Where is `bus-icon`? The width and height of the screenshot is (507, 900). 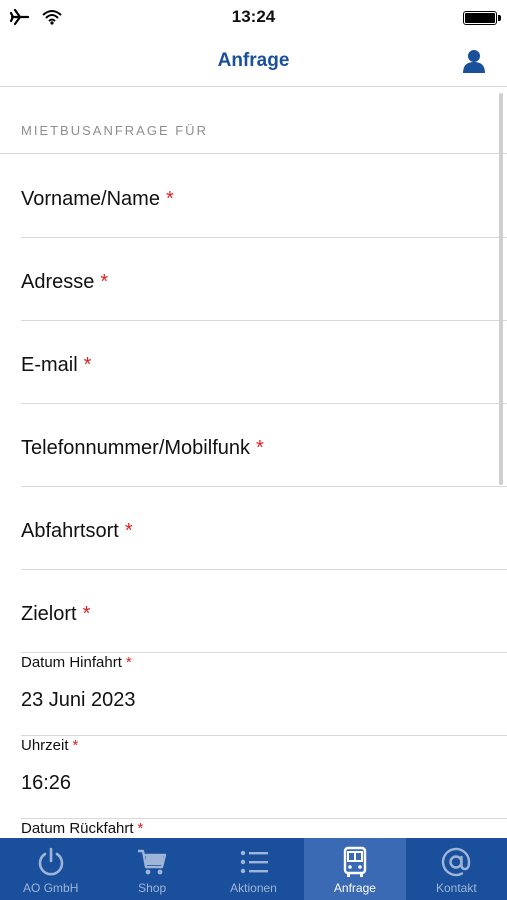
bus-icon is located at coordinates (355, 861).